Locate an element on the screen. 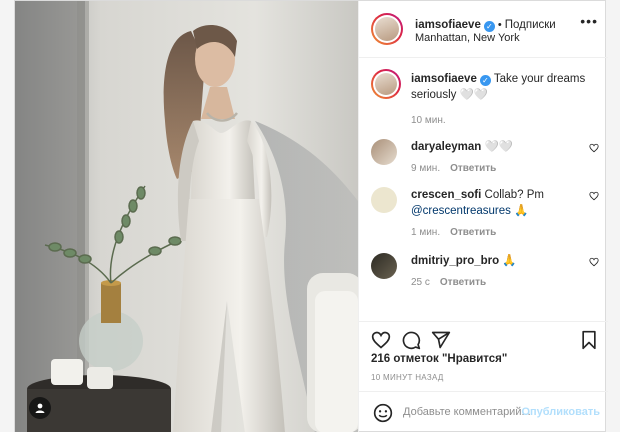  comment-text: 🙏 is located at coordinates (509, 261).